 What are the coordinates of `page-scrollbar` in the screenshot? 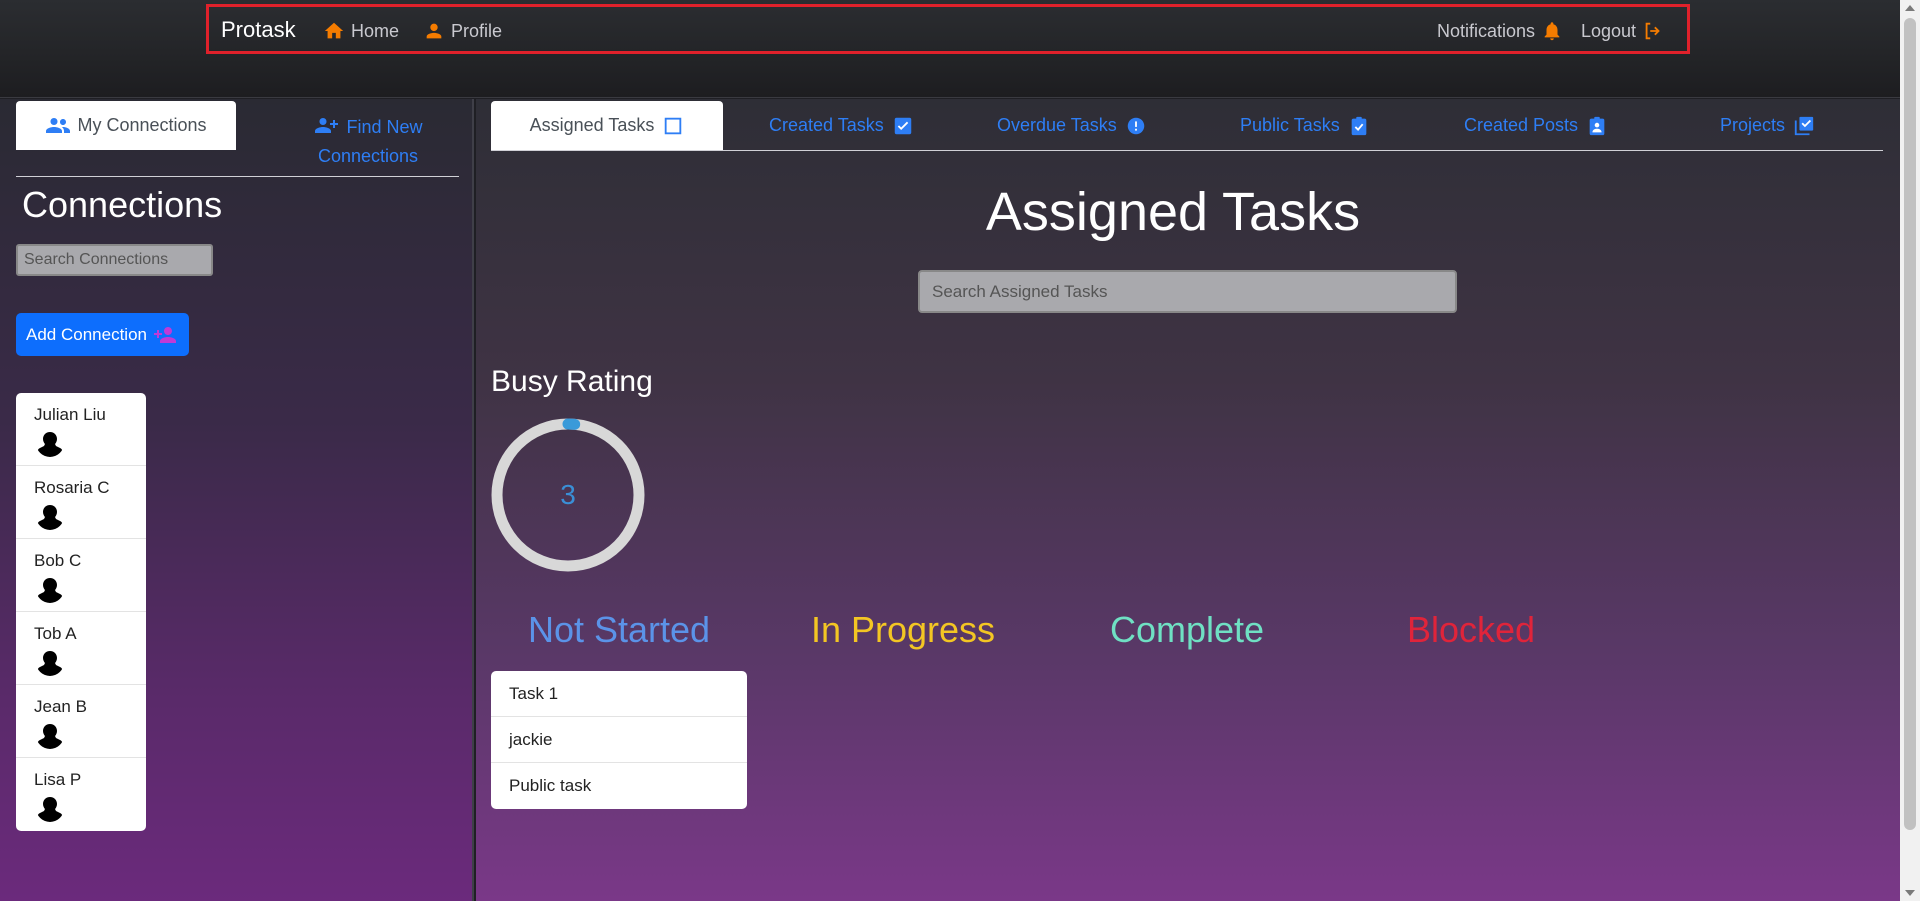 It's located at (1910, 450).